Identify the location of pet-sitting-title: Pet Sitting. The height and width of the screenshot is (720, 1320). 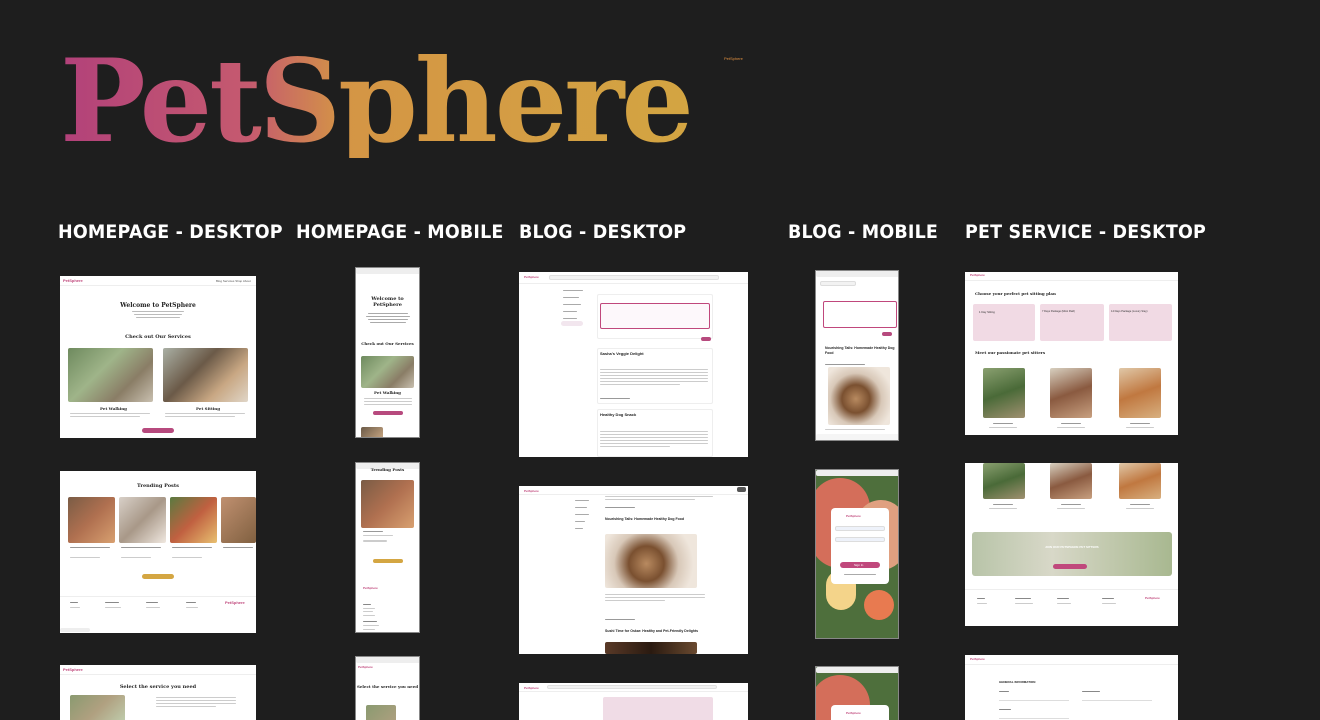
(208, 408).